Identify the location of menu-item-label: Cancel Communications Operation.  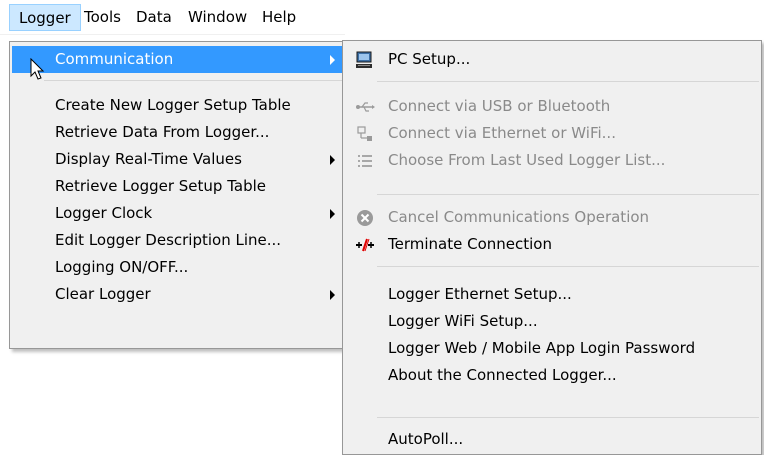
(519, 217).